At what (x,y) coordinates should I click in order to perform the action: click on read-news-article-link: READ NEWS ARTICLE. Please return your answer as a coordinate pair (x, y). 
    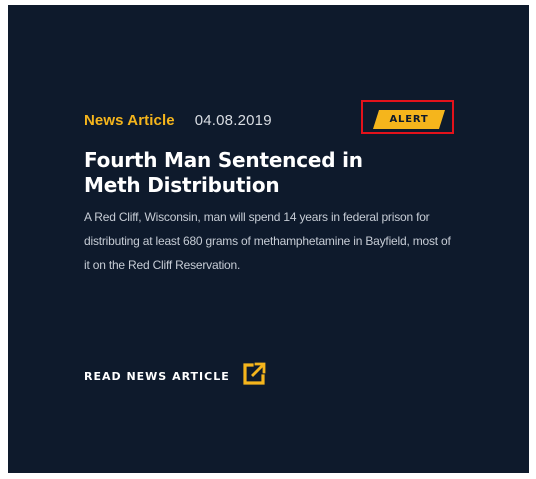
    Looking at the image, I should click on (175, 376).